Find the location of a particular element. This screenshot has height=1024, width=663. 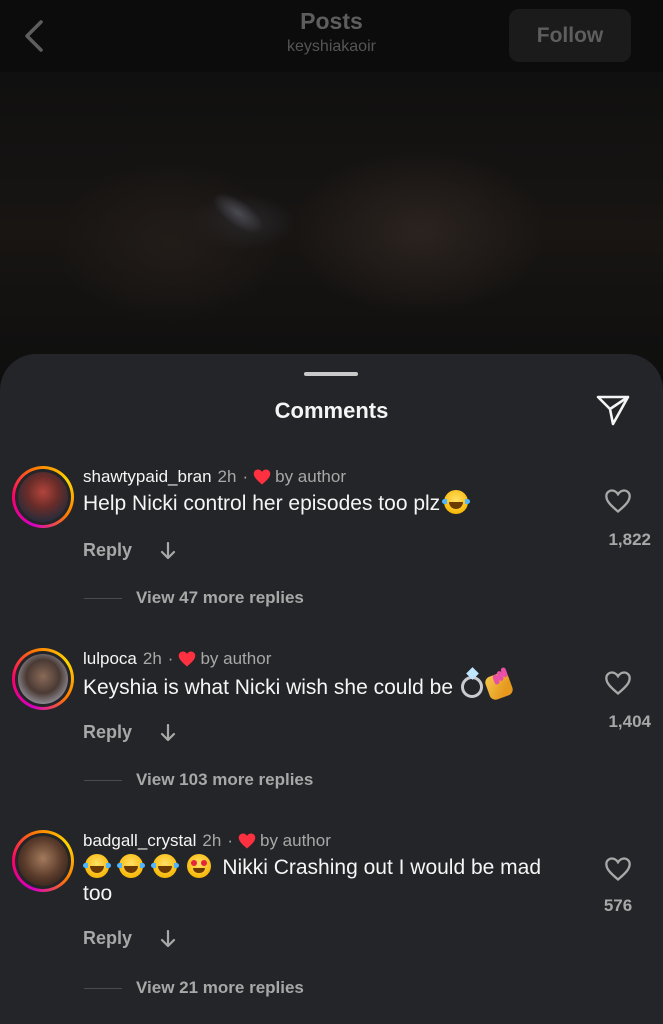

follow-button: Follow is located at coordinates (570, 35).